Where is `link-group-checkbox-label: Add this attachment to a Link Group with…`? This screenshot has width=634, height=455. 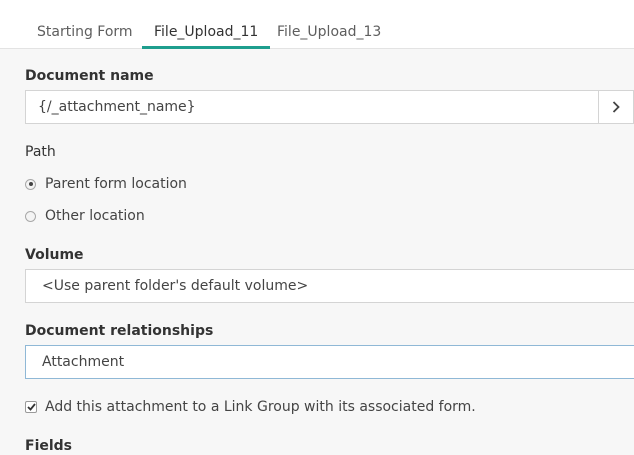 link-group-checkbox-label: Add this attachment to a Link Group with… is located at coordinates (260, 407).